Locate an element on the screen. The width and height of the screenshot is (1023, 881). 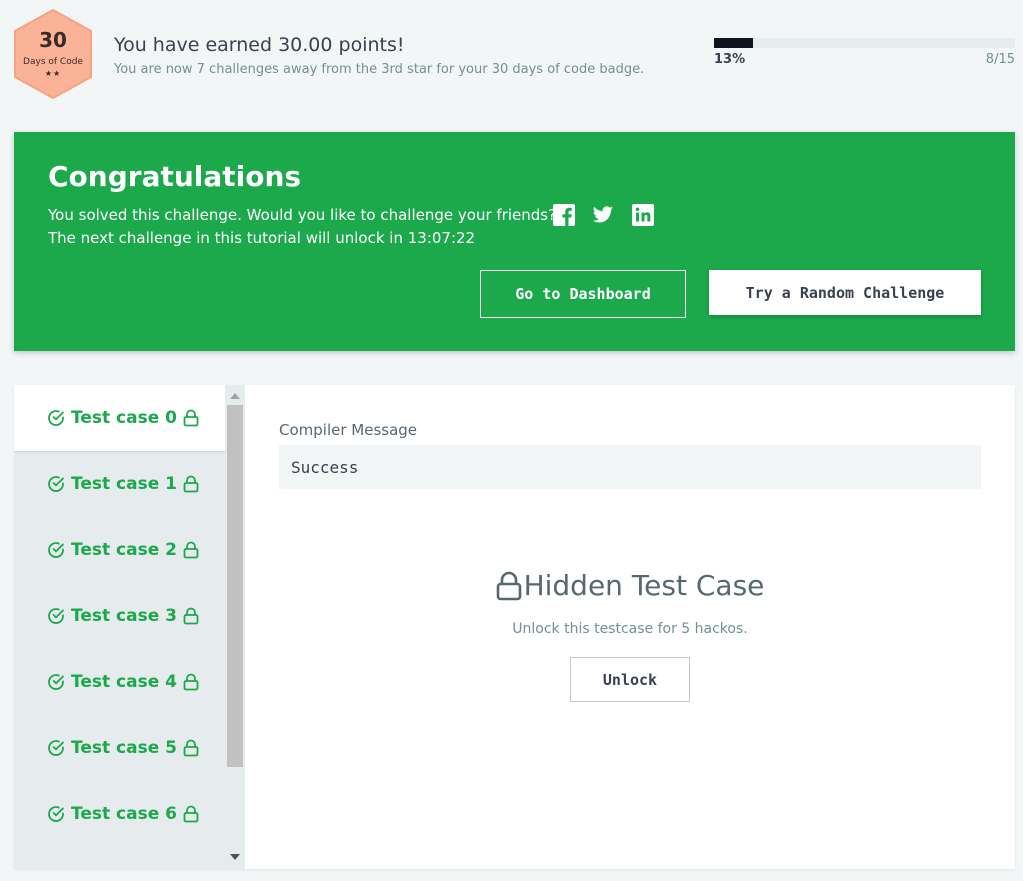
progress-track is located at coordinates (864, 43).